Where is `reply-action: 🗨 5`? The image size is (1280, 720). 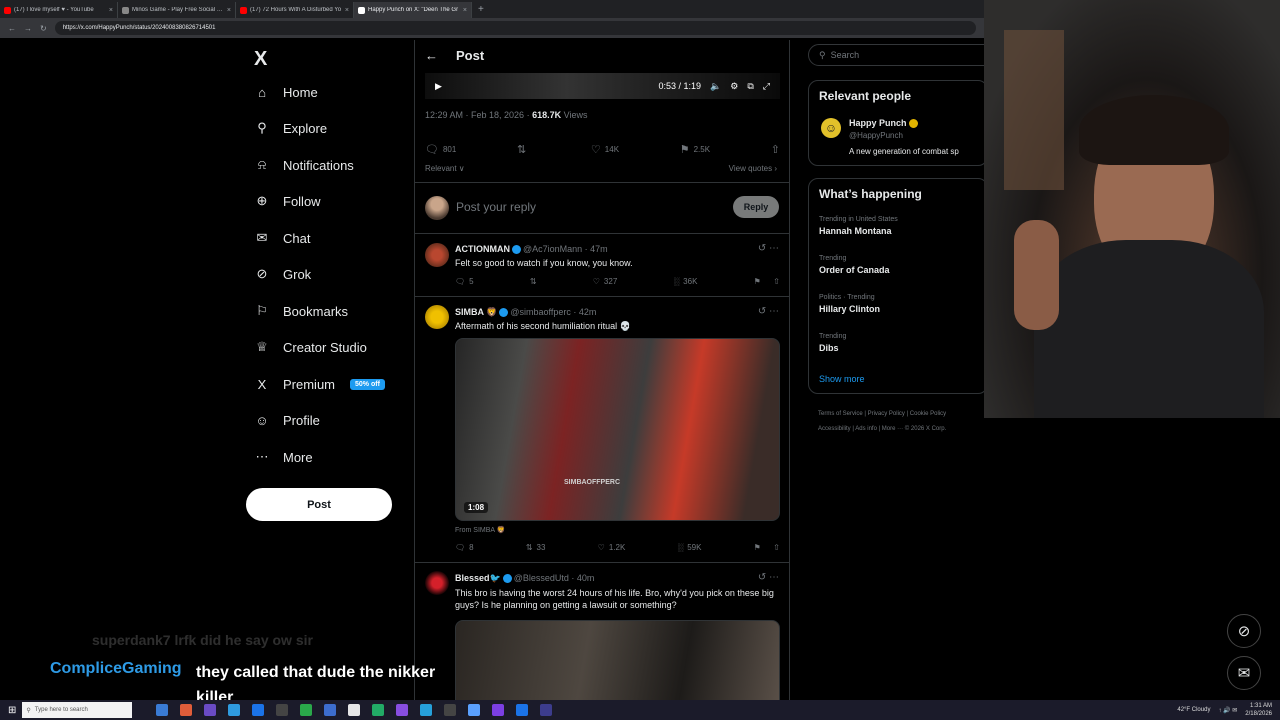 reply-action: 🗨 5 is located at coordinates (464, 281).